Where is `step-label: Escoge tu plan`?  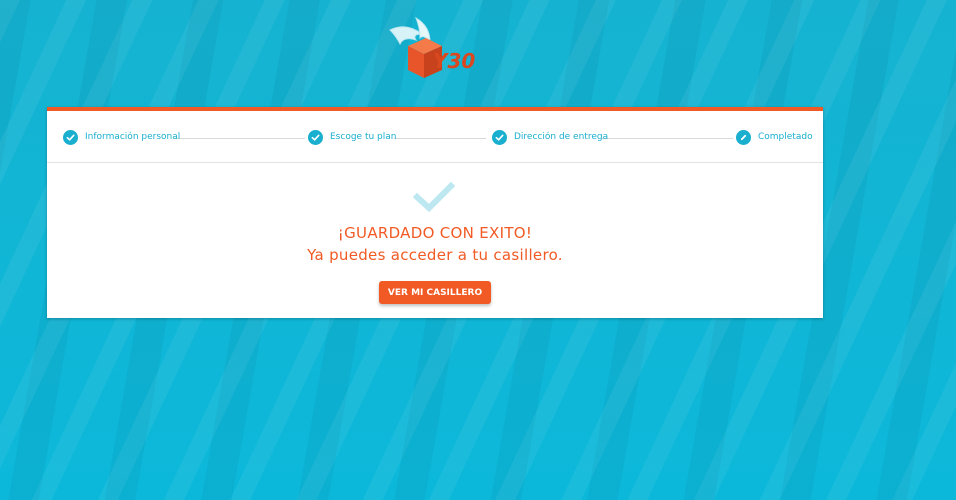 step-label: Escoge tu plan is located at coordinates (363, 137).